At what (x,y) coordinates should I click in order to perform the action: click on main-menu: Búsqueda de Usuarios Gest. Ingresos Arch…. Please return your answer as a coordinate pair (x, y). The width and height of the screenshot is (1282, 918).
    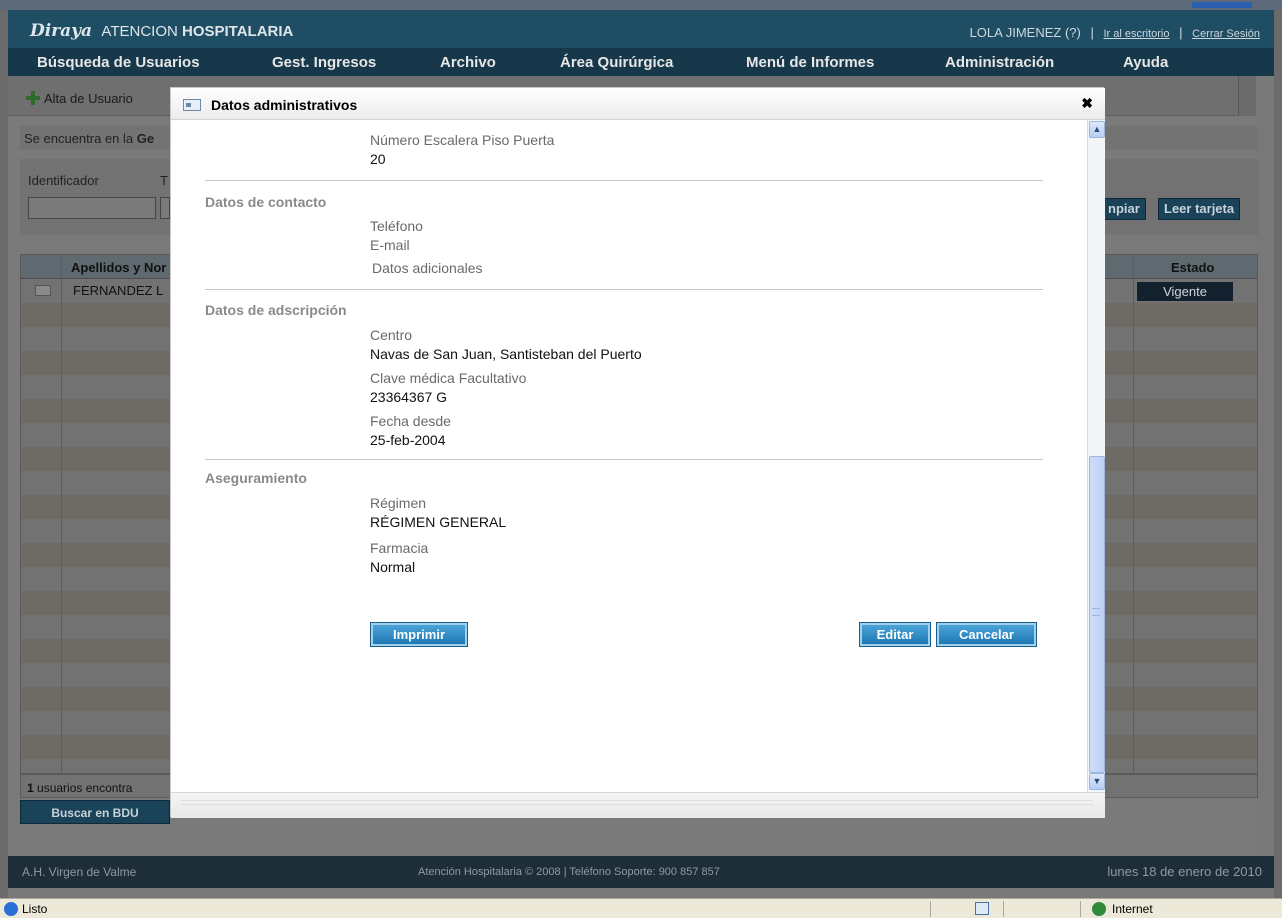
    Looking at the image, I should click on (641, 62).